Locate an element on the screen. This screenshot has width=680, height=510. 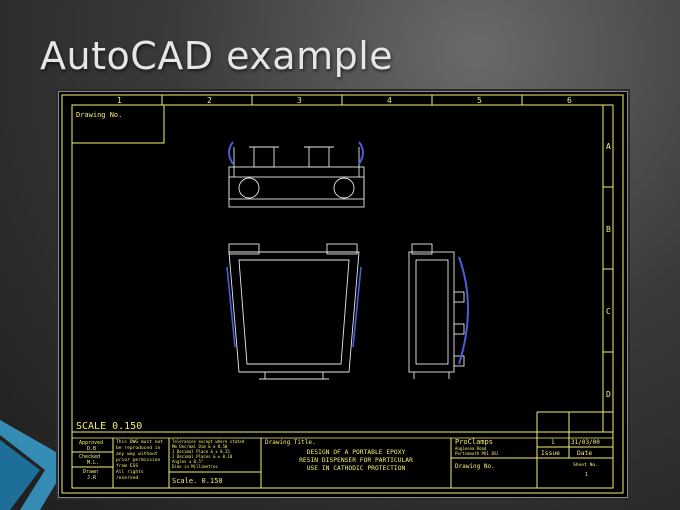
sheet-label: Sheet No. is located at coordinates (585, 465).